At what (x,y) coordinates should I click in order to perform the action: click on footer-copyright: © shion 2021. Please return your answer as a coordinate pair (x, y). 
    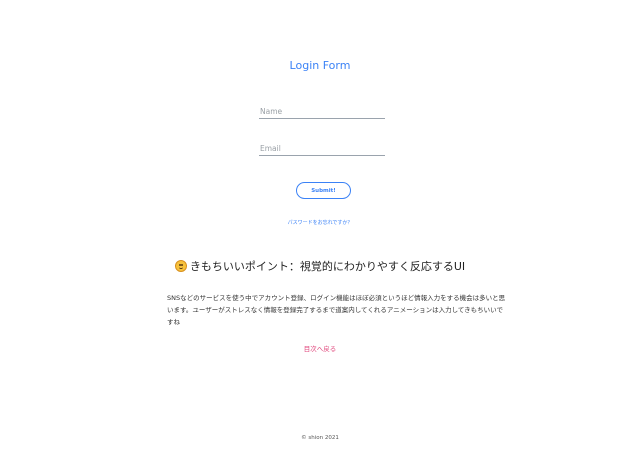
    Looking at the image, I should click on (320, 438).